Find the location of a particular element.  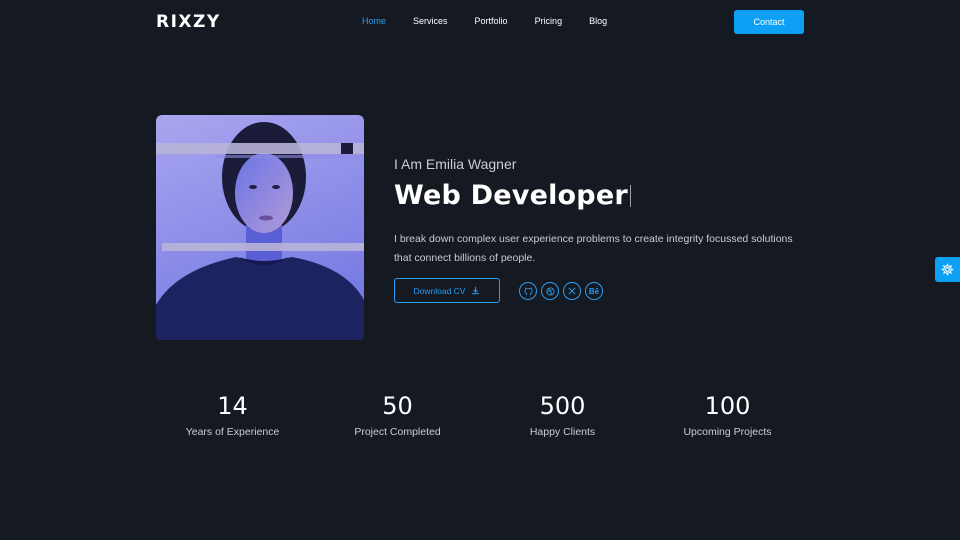

stat-value: 50 is located at coordinates (397, 406).